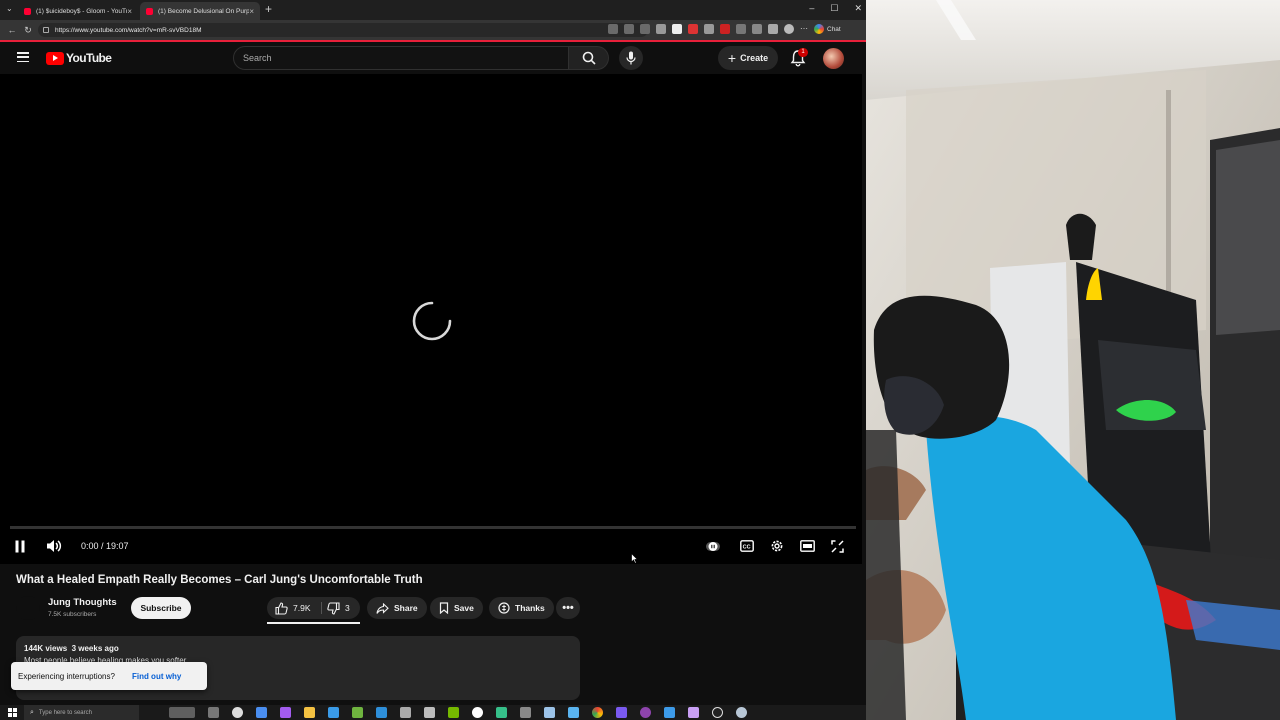 The image size is (1280, 720). What do you see at coordinates (807, 546) in the screenshot?
I see `theater-mode-icon` at bounding box center [807, 546].